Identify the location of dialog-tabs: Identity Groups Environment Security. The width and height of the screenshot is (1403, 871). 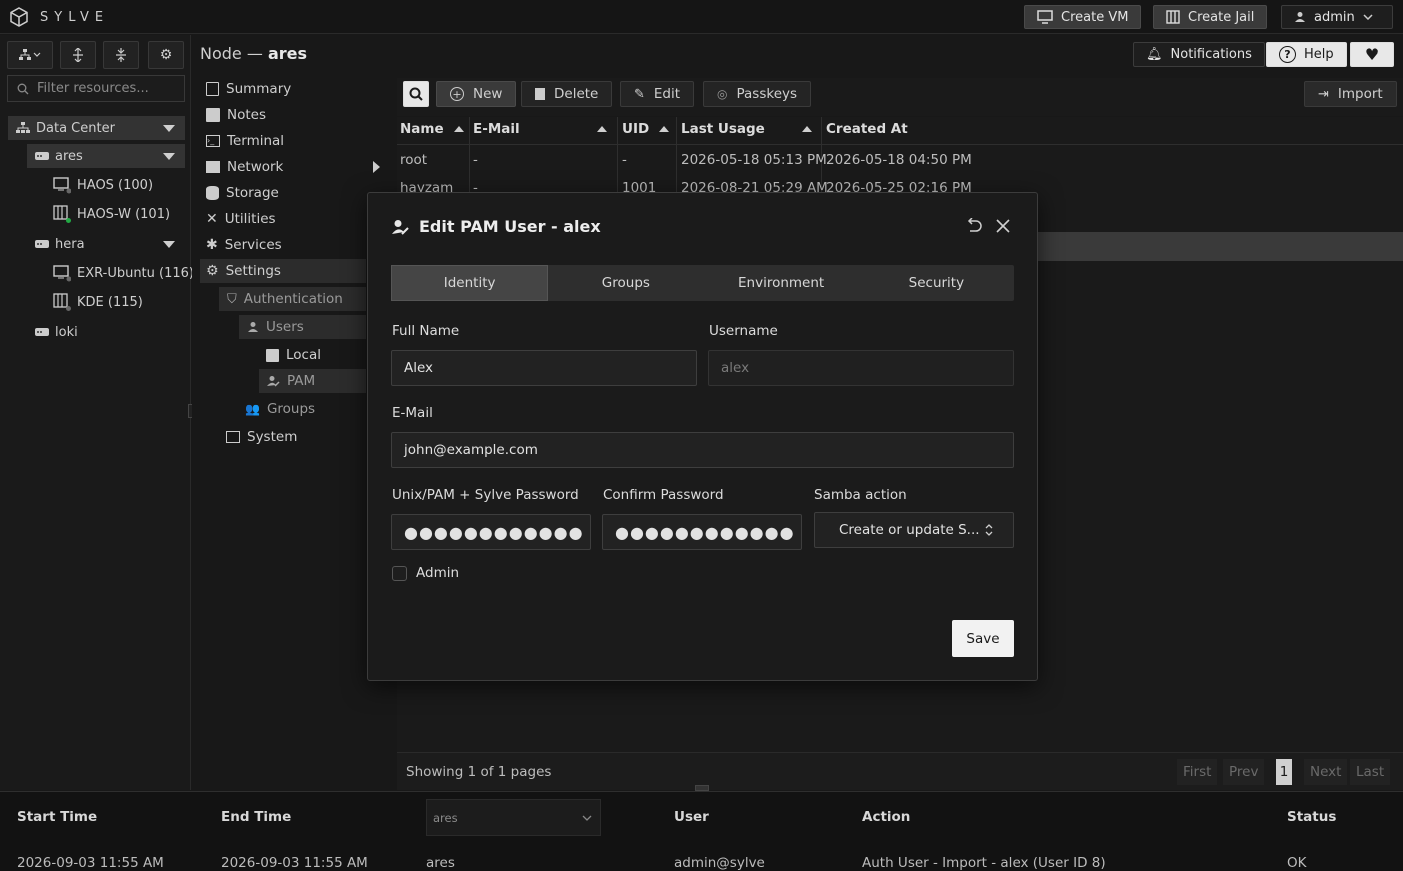
(702, 283).